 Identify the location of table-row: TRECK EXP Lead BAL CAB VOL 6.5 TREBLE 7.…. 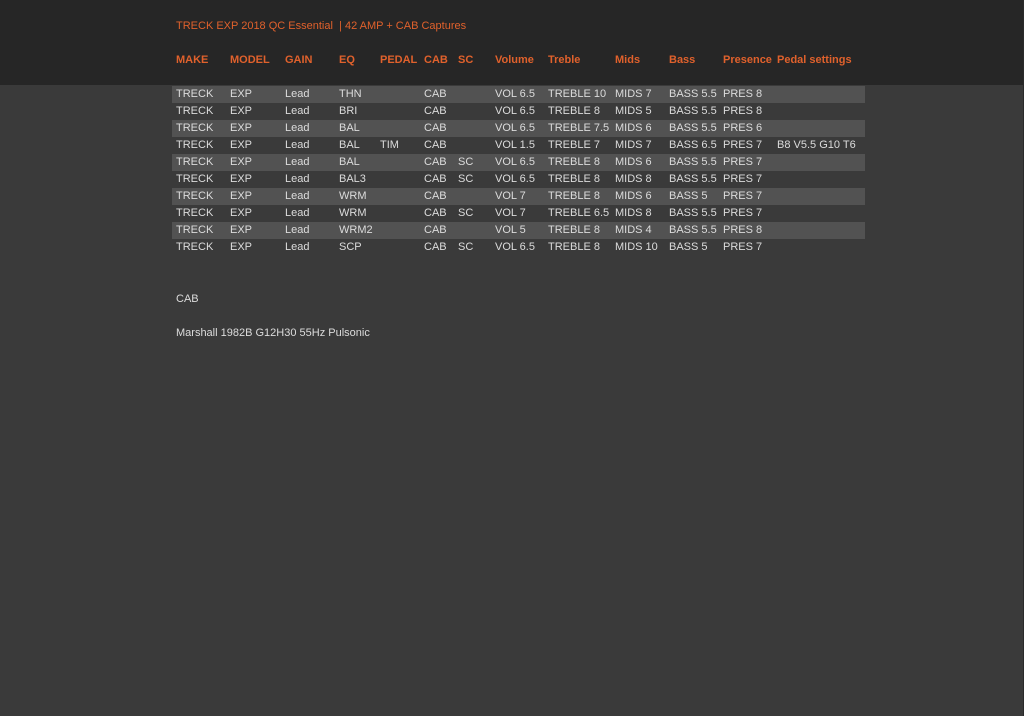
(518, 128).